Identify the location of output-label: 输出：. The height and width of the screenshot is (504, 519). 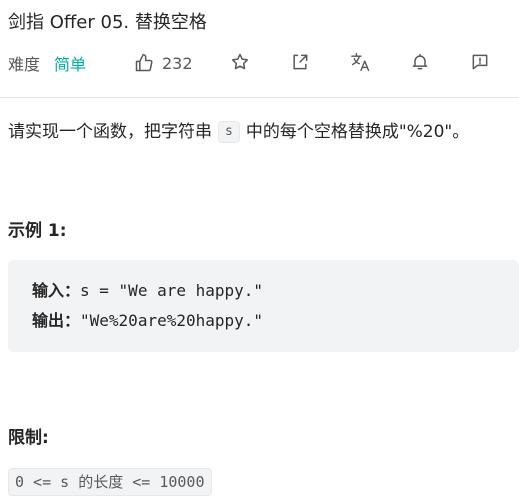
(56, 320).